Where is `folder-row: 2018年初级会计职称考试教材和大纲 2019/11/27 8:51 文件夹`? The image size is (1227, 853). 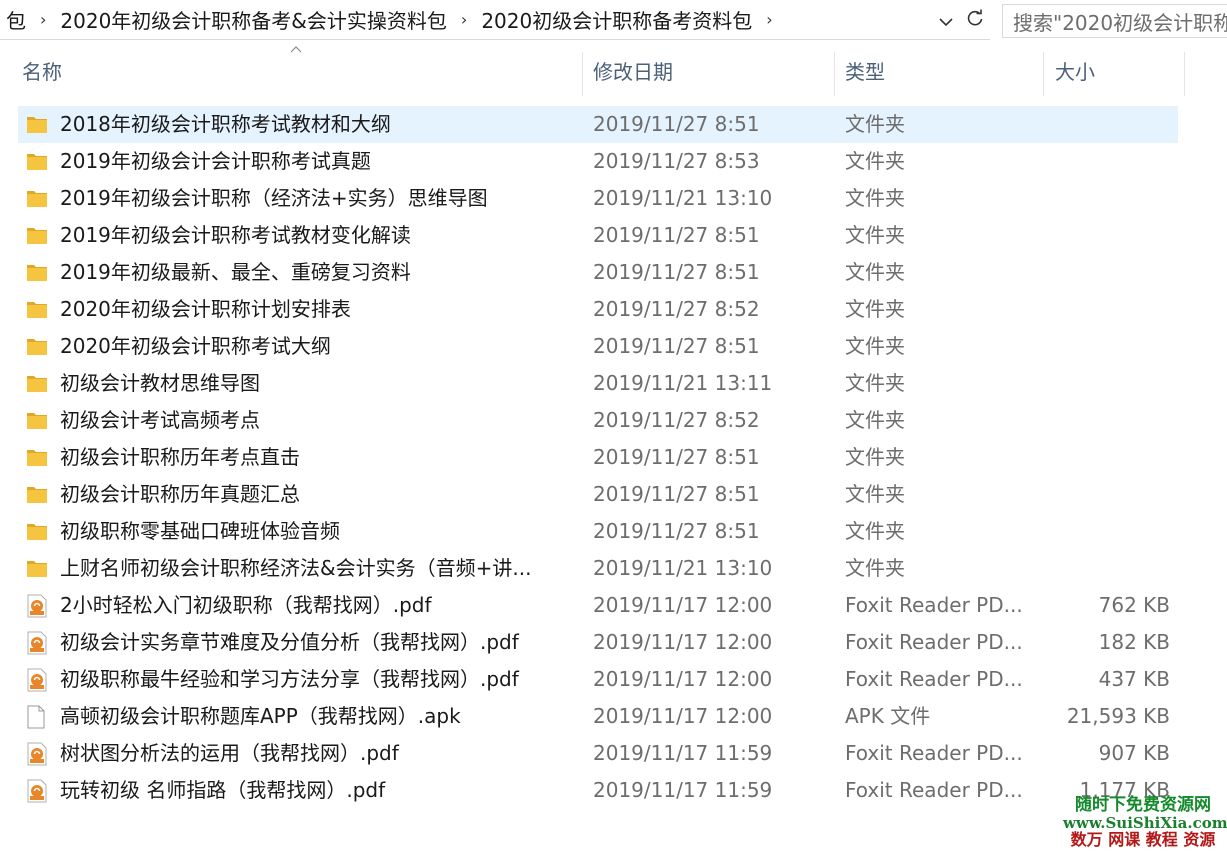
folder-row: 2018年初级会计职称考试教材和大纲 2019/11/27 8:51 文件夹 is located at coordinates (598, 124).